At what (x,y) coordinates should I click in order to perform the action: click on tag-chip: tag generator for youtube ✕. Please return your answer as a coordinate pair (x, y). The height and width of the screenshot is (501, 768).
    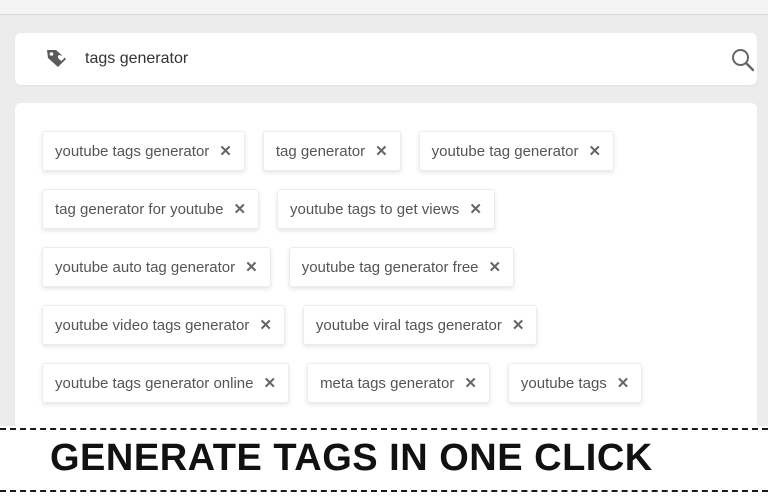
    Looking at the image, I should click on (151, 209).